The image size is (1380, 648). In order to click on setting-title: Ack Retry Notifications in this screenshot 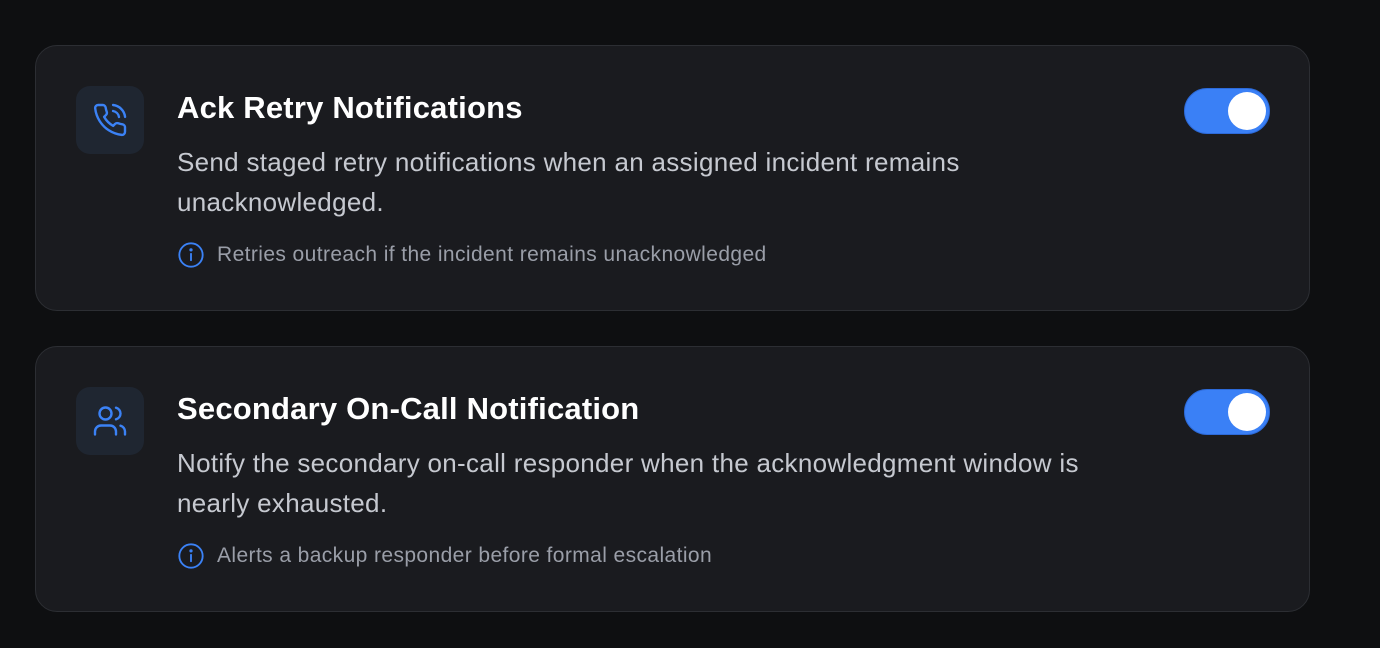, I will do `click(350, 107)`.